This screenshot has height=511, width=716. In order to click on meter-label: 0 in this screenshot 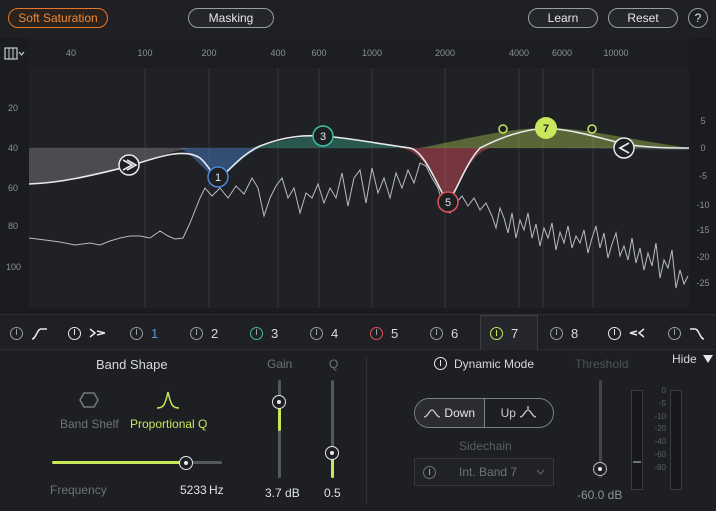, I will do `click(663, 390)`.